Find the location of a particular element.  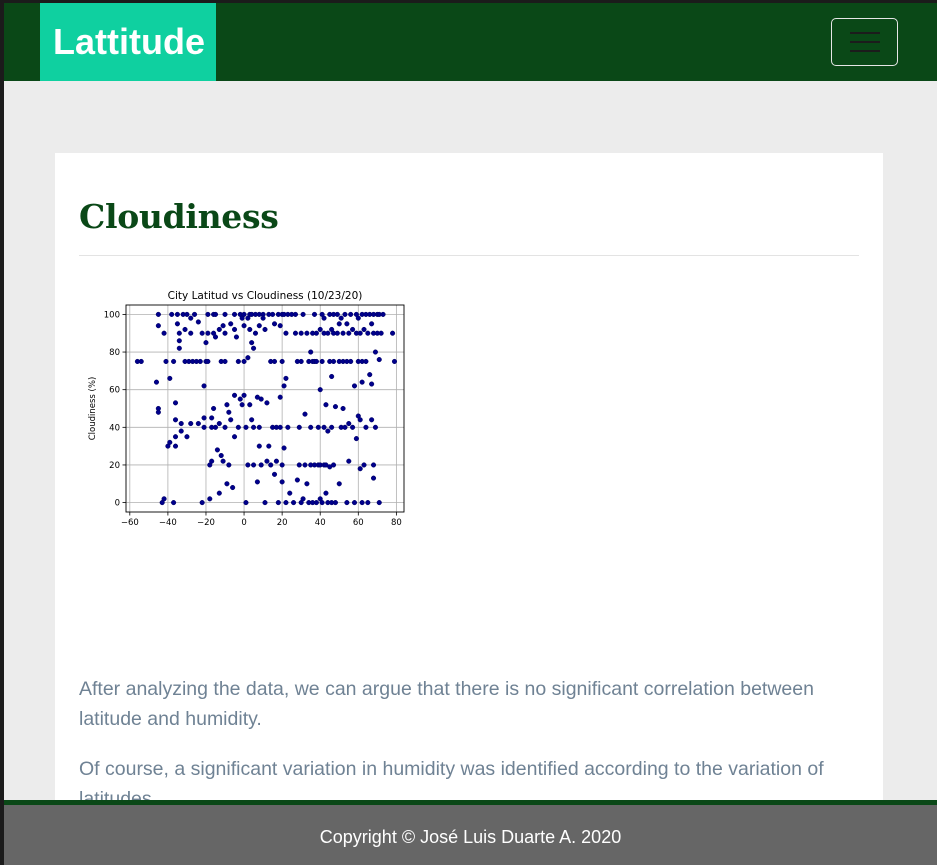

brand-logo: Lattitude is located at coordinates (128, 42).